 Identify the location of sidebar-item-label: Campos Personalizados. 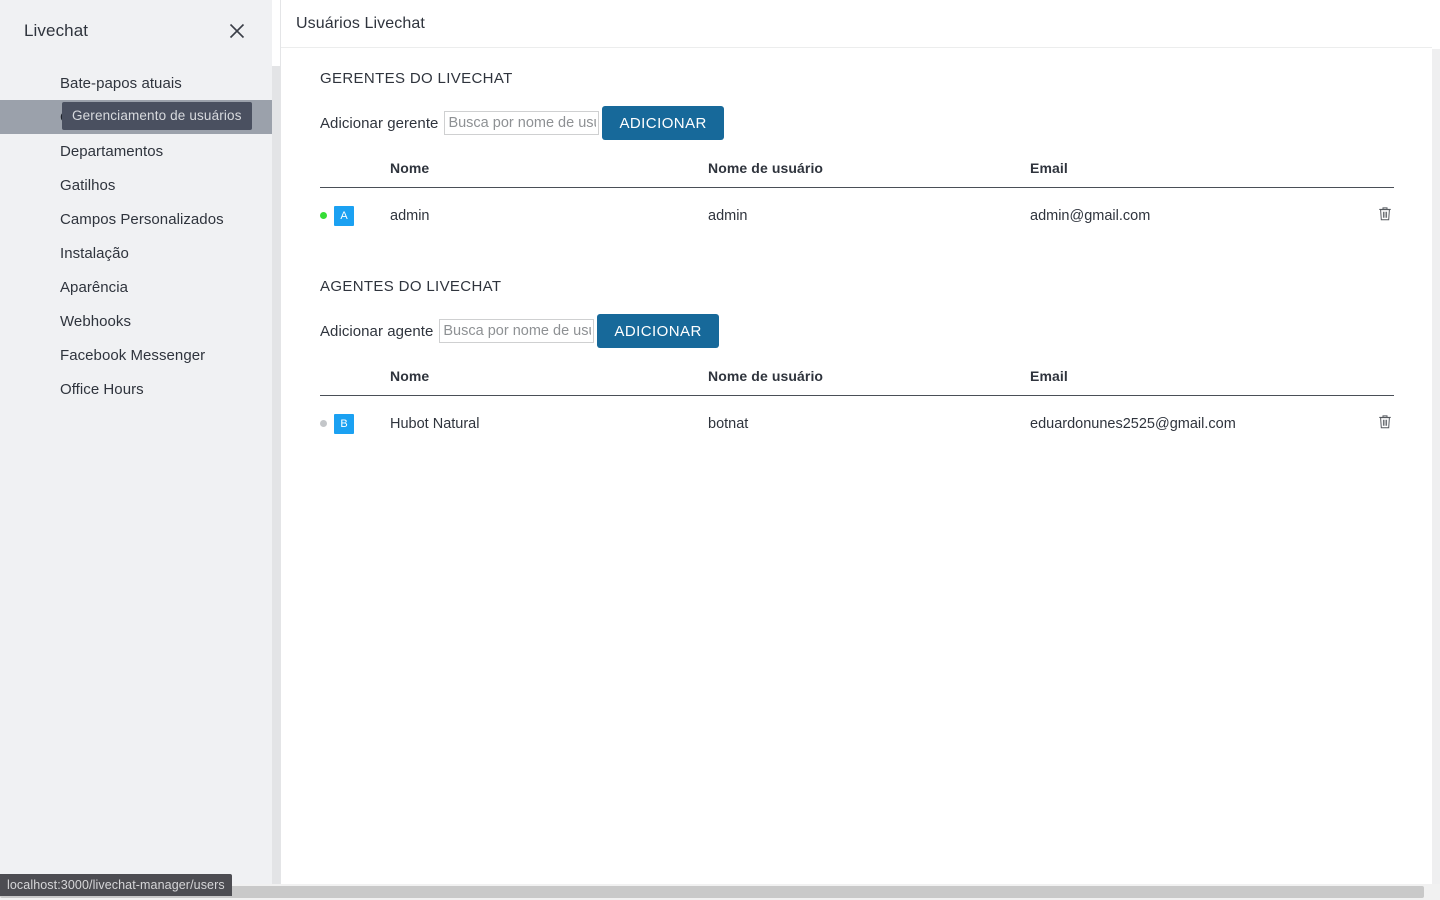
(142, 219).